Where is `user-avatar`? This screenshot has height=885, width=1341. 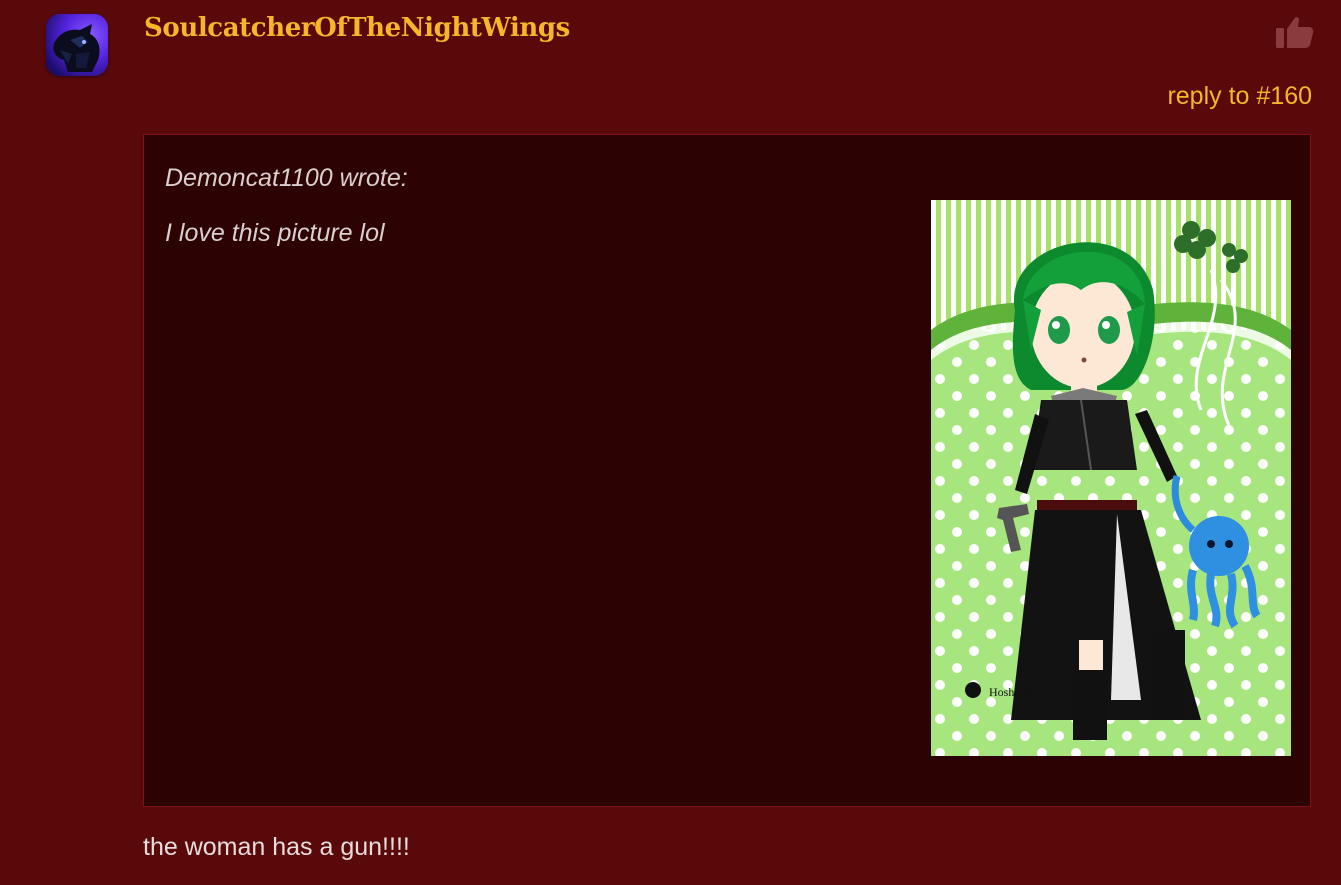 user-avatar is located at coordinates (77, 45).